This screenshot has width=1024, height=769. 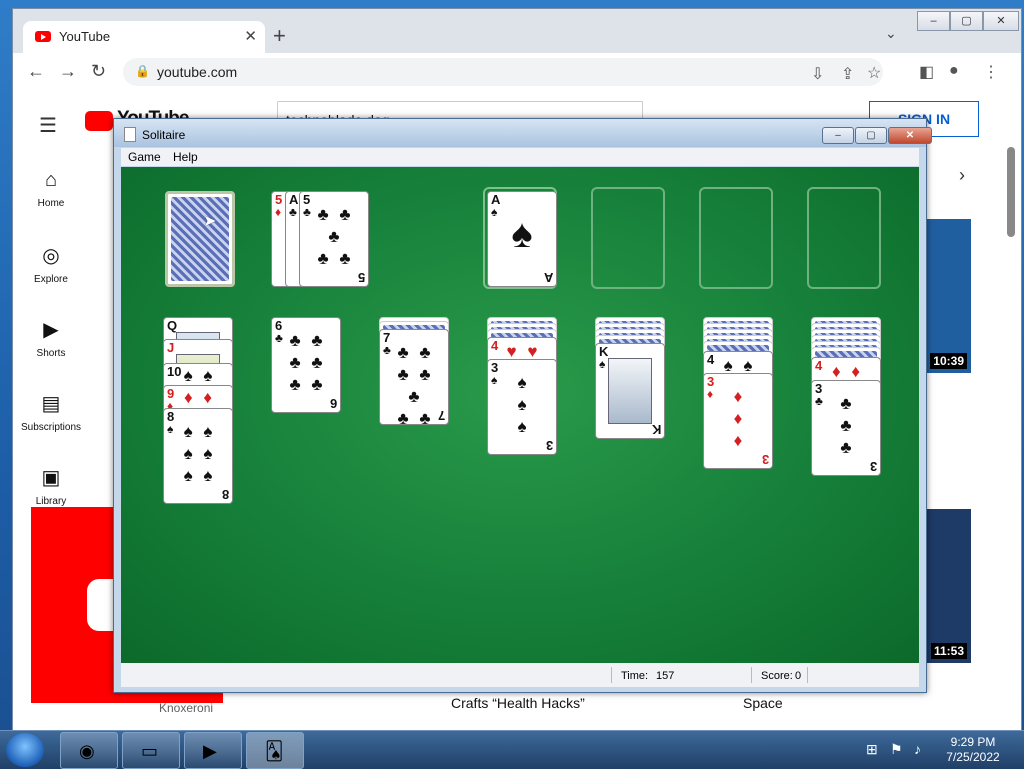 What do you see at coordinates (334, 239) in the screenshot?
I see `waste-top-card: 5 ♣ ♣ ♣ ♣ ♣ ♣ 5` at bounding box center [334, 239].